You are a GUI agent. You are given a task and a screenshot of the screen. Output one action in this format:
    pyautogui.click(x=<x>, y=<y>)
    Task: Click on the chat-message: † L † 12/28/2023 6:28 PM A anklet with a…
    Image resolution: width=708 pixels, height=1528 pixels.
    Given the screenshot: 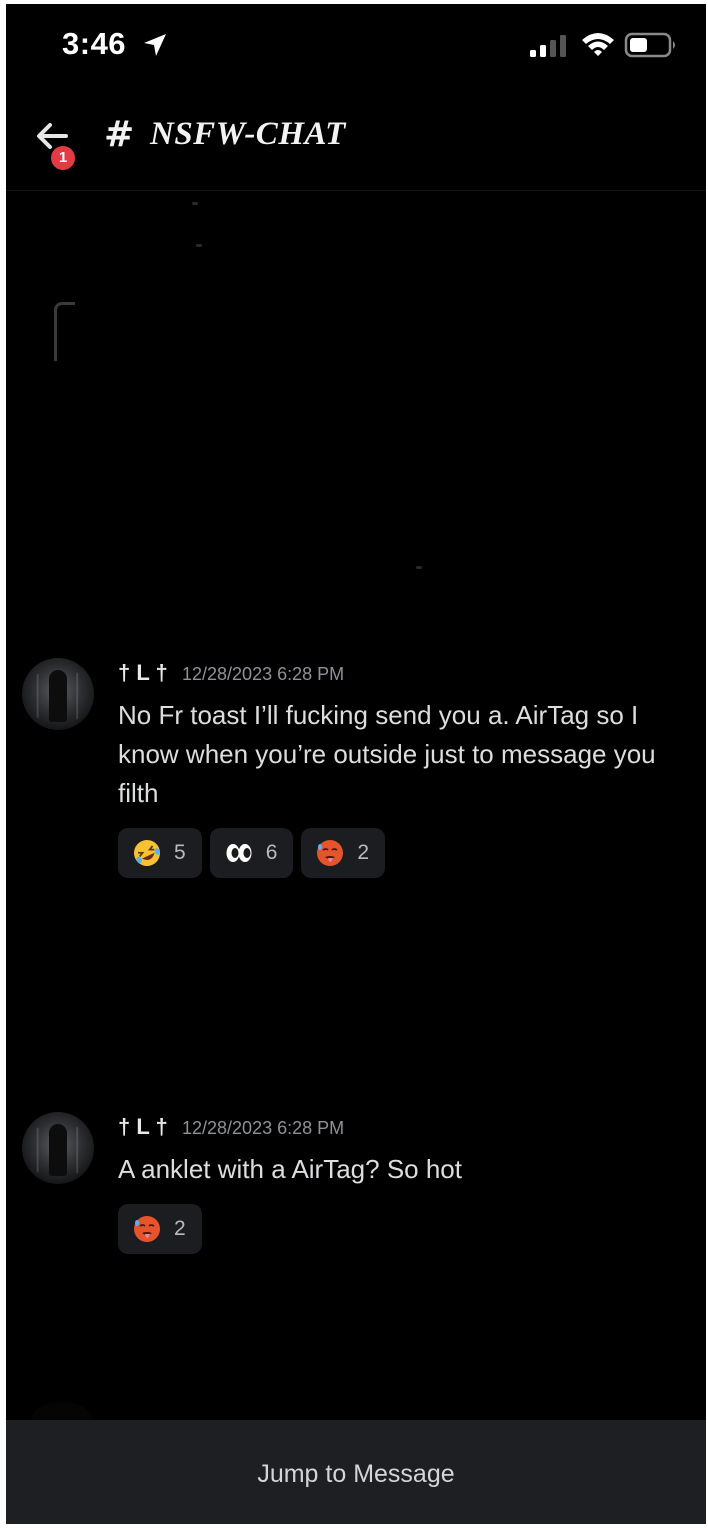 What is the action you would take?
    pyautogui.click(x=356, y=1187)
    